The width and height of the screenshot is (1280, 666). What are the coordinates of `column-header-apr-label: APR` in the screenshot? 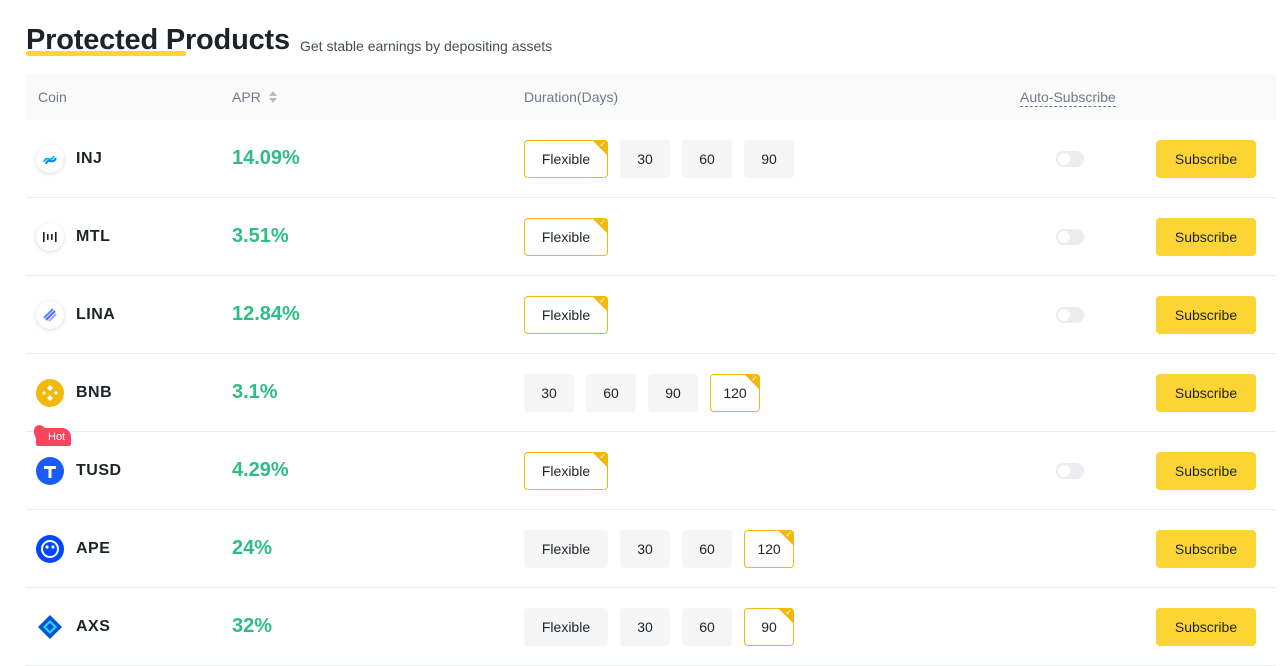 It's located at (246, 97).